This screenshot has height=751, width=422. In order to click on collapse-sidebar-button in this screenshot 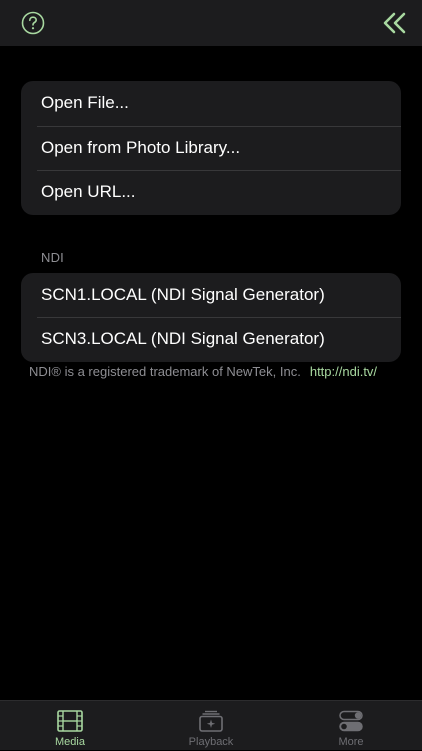, I will do `click(395, 23)`.